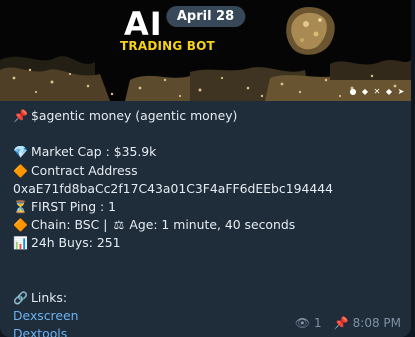 The image size is (415, 337). Describe the element at coordinates (353, 92) in the screenshot. I see `globe-icon: ●` at that location.